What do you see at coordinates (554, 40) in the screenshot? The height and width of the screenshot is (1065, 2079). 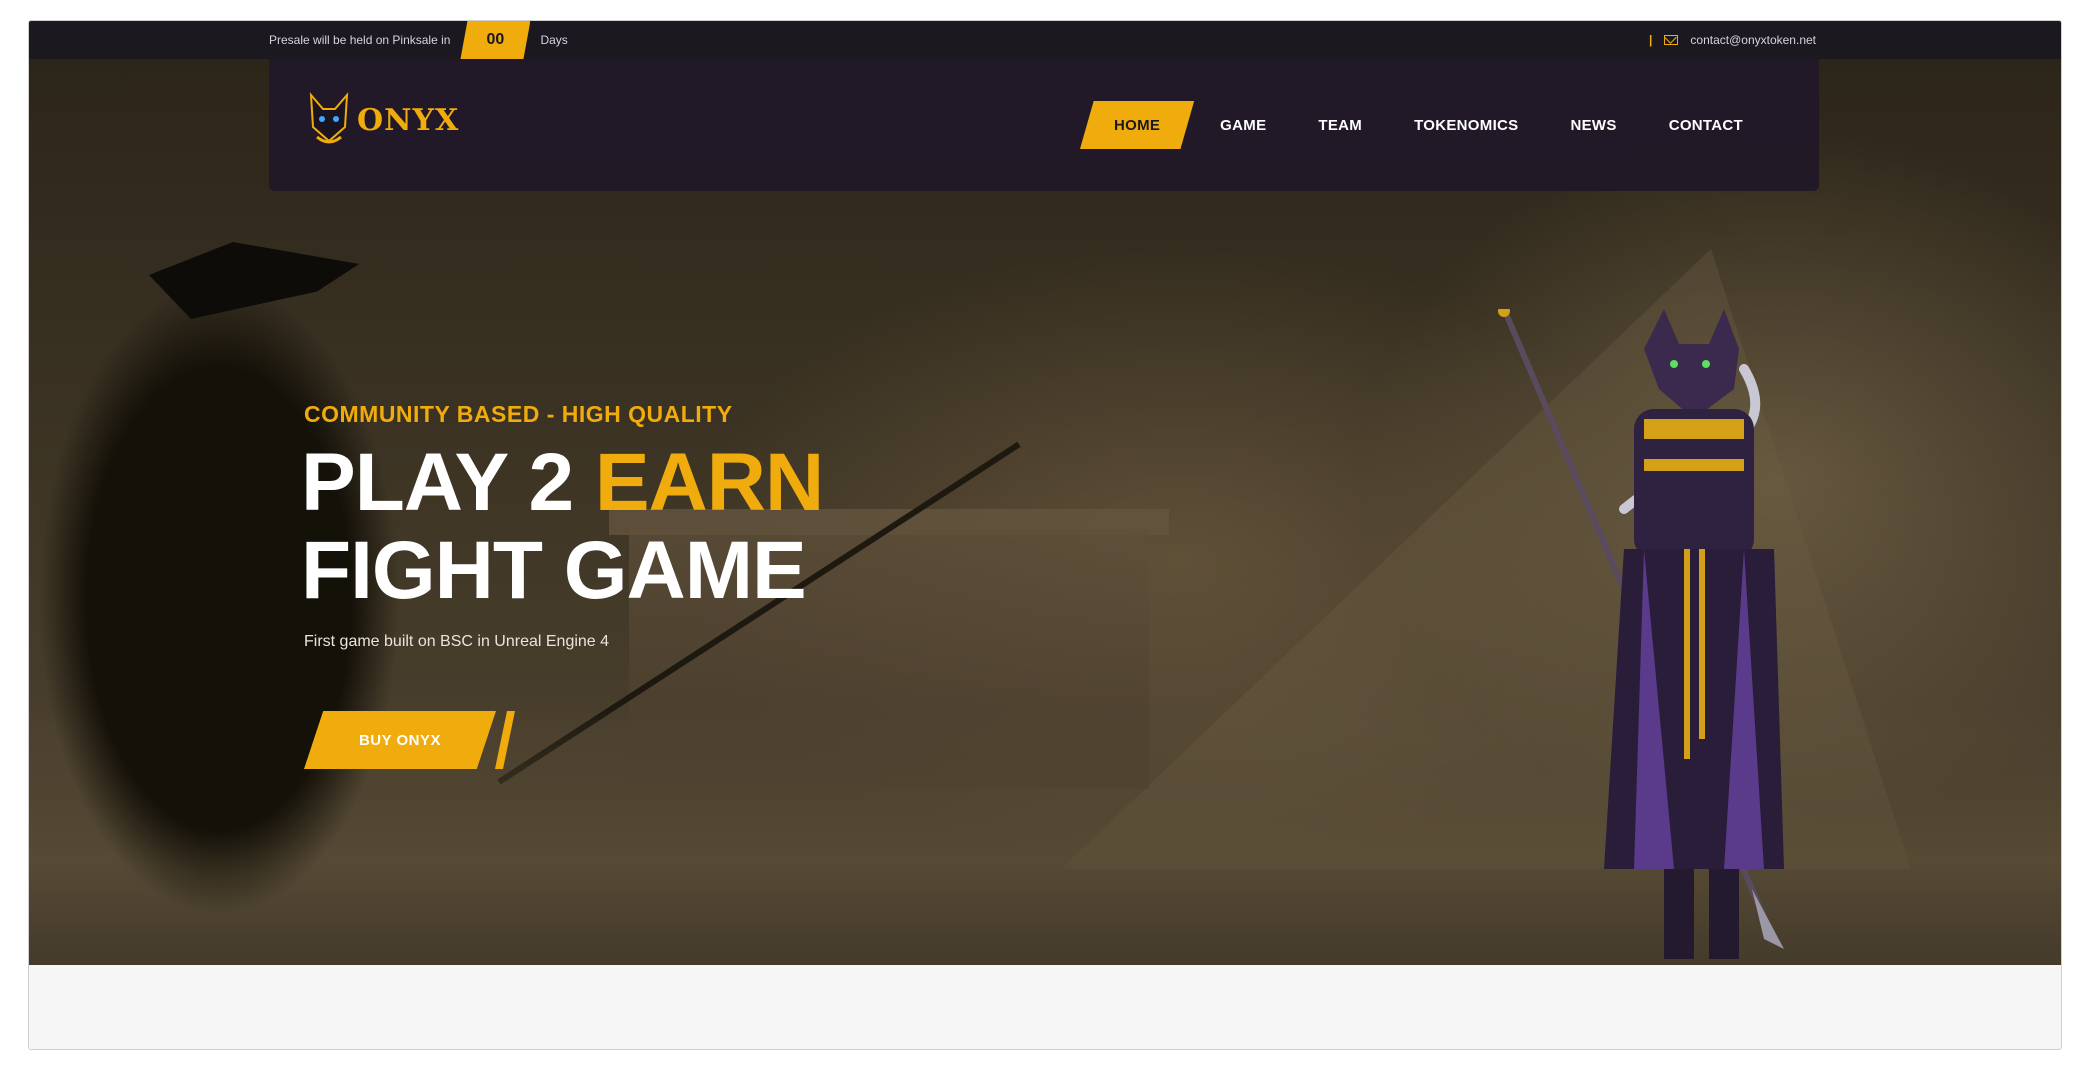 I see `countdown-days-label: Days` at bounding box center [554, 40].